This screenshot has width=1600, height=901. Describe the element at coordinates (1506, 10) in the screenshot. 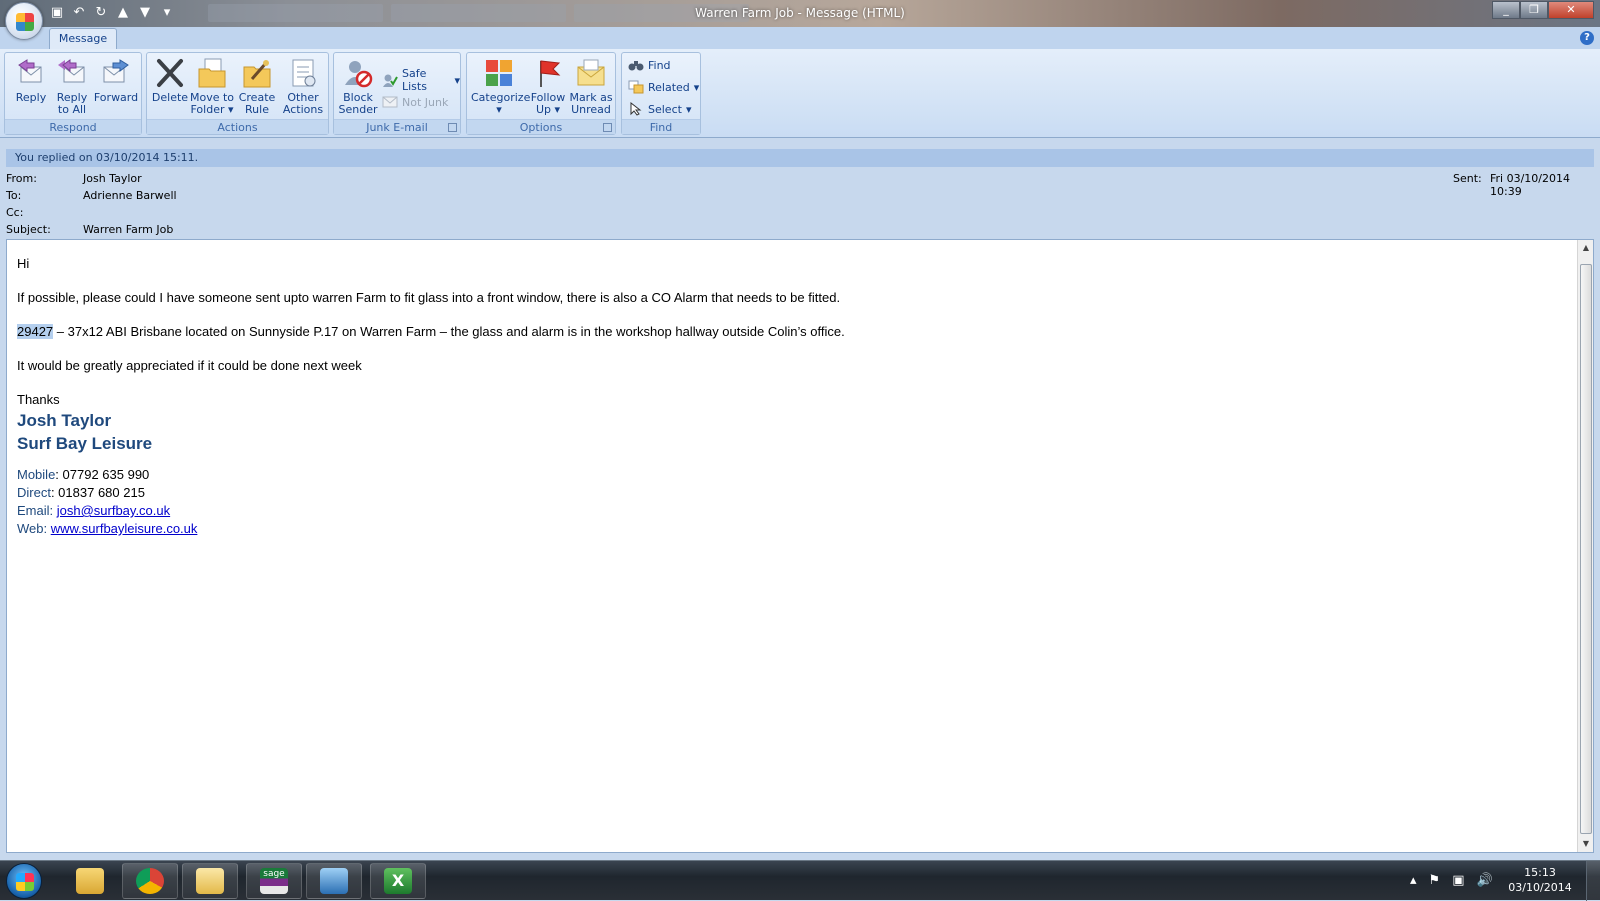

I see `minimize-button: _` at that location.